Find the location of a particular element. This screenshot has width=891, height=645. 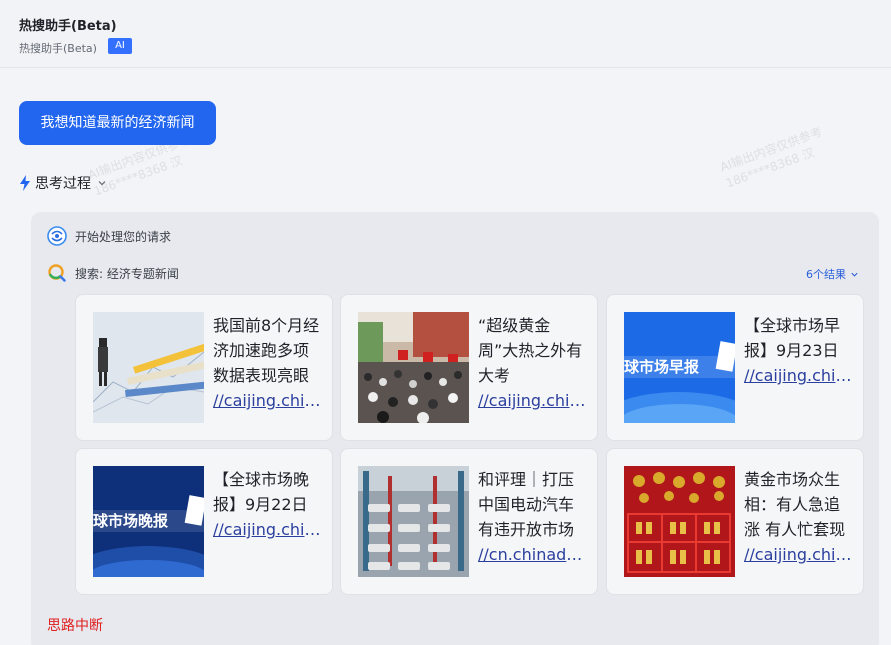

thumbnail-caption: 球市场早报 is located at coordinates (679, 367).